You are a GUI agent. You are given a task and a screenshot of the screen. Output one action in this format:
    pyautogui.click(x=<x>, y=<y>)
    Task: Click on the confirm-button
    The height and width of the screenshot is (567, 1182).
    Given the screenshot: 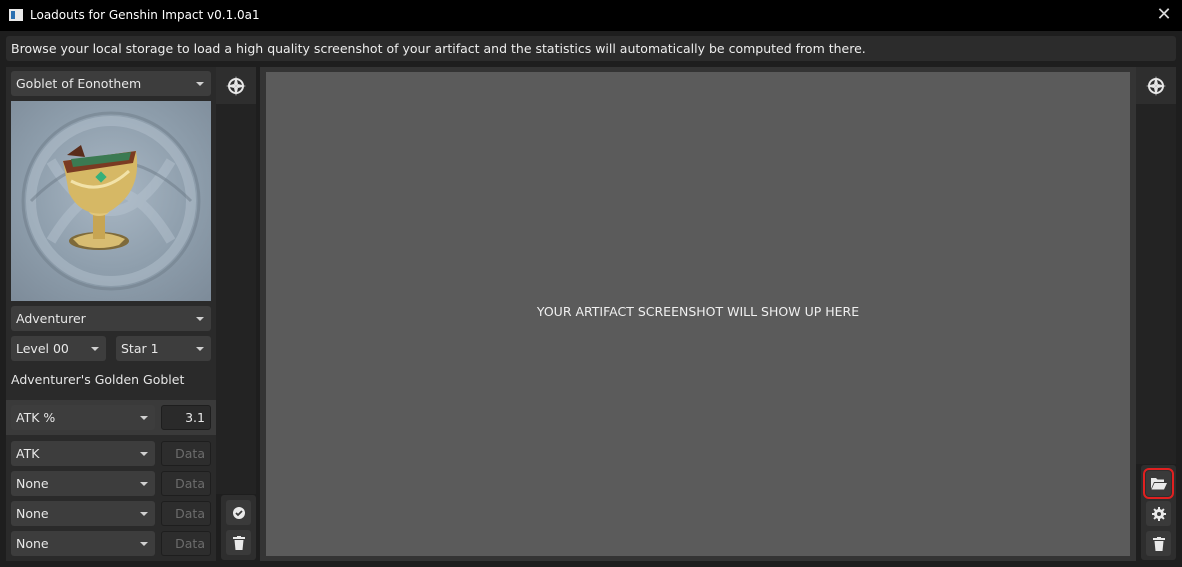 What is the action you would take?
    pyautogui.click(x=238, y=512)
    